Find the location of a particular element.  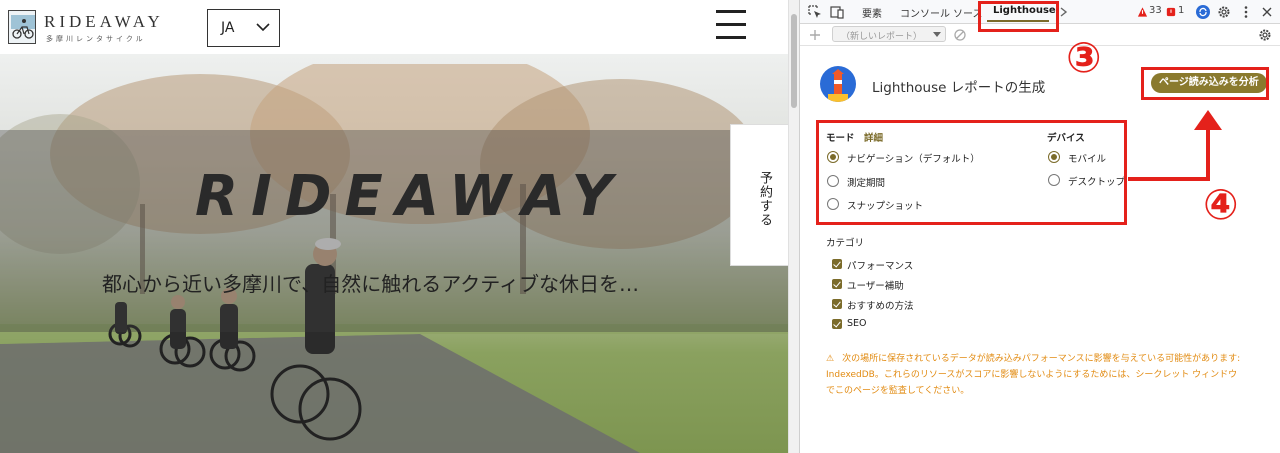

categories-label: カテゴリ is located at coordinates (845, 243).